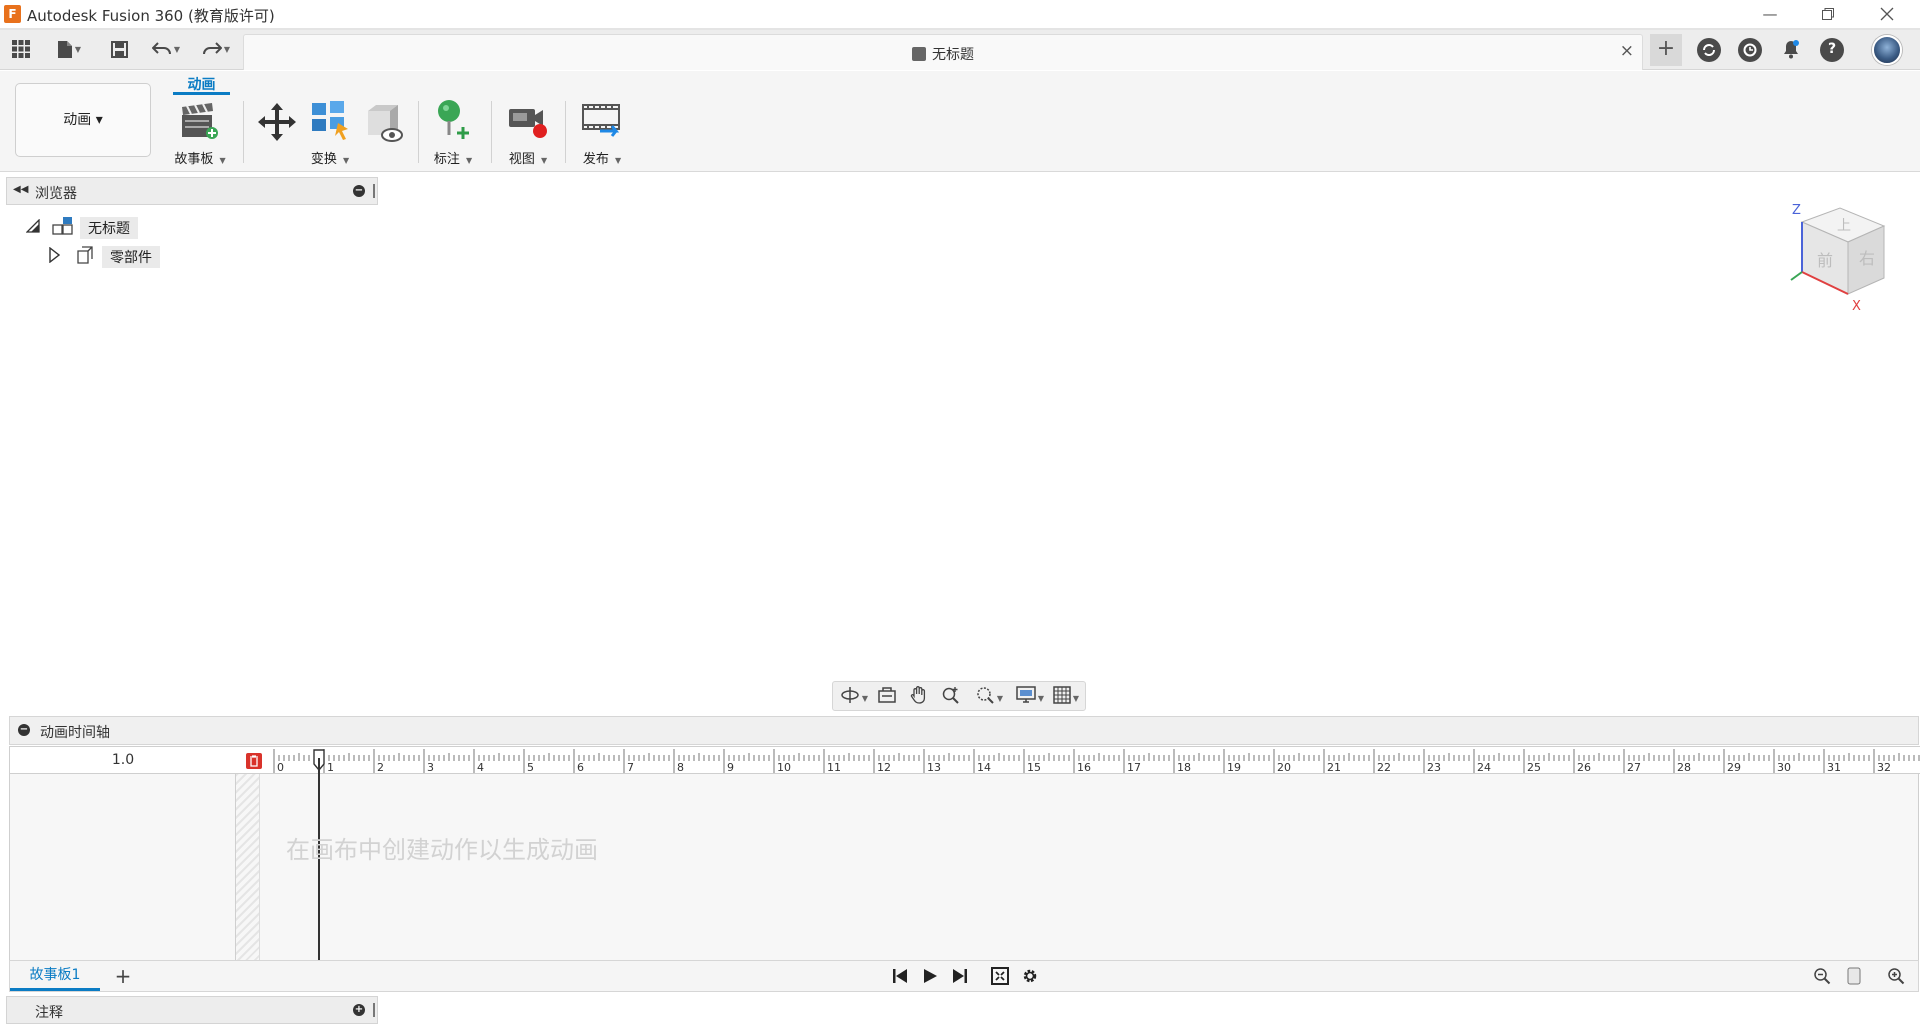 The height and width of the screenshot is (1026, 1920). Describe the element at coordinates (359, 1010) in the screenshot. I see `expand-comments-button: +` at that location.